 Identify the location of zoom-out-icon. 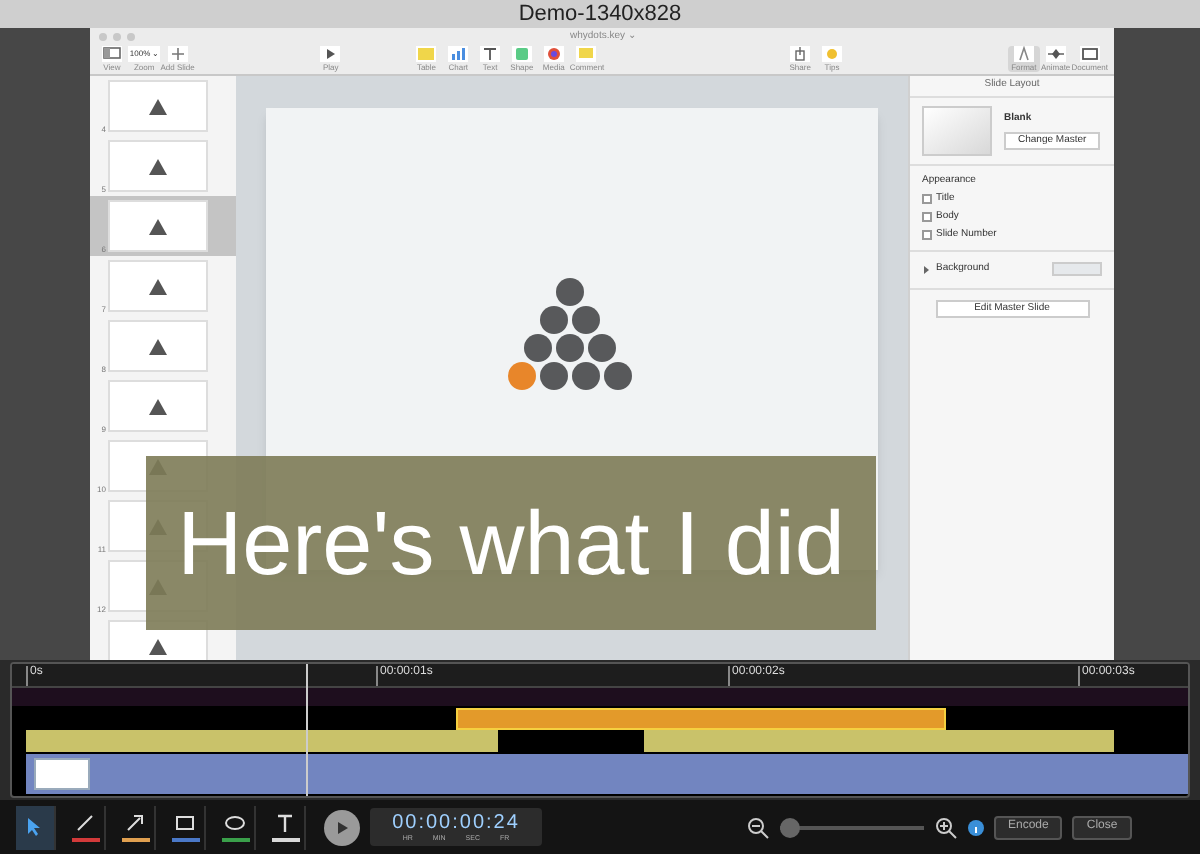
(758, 827).